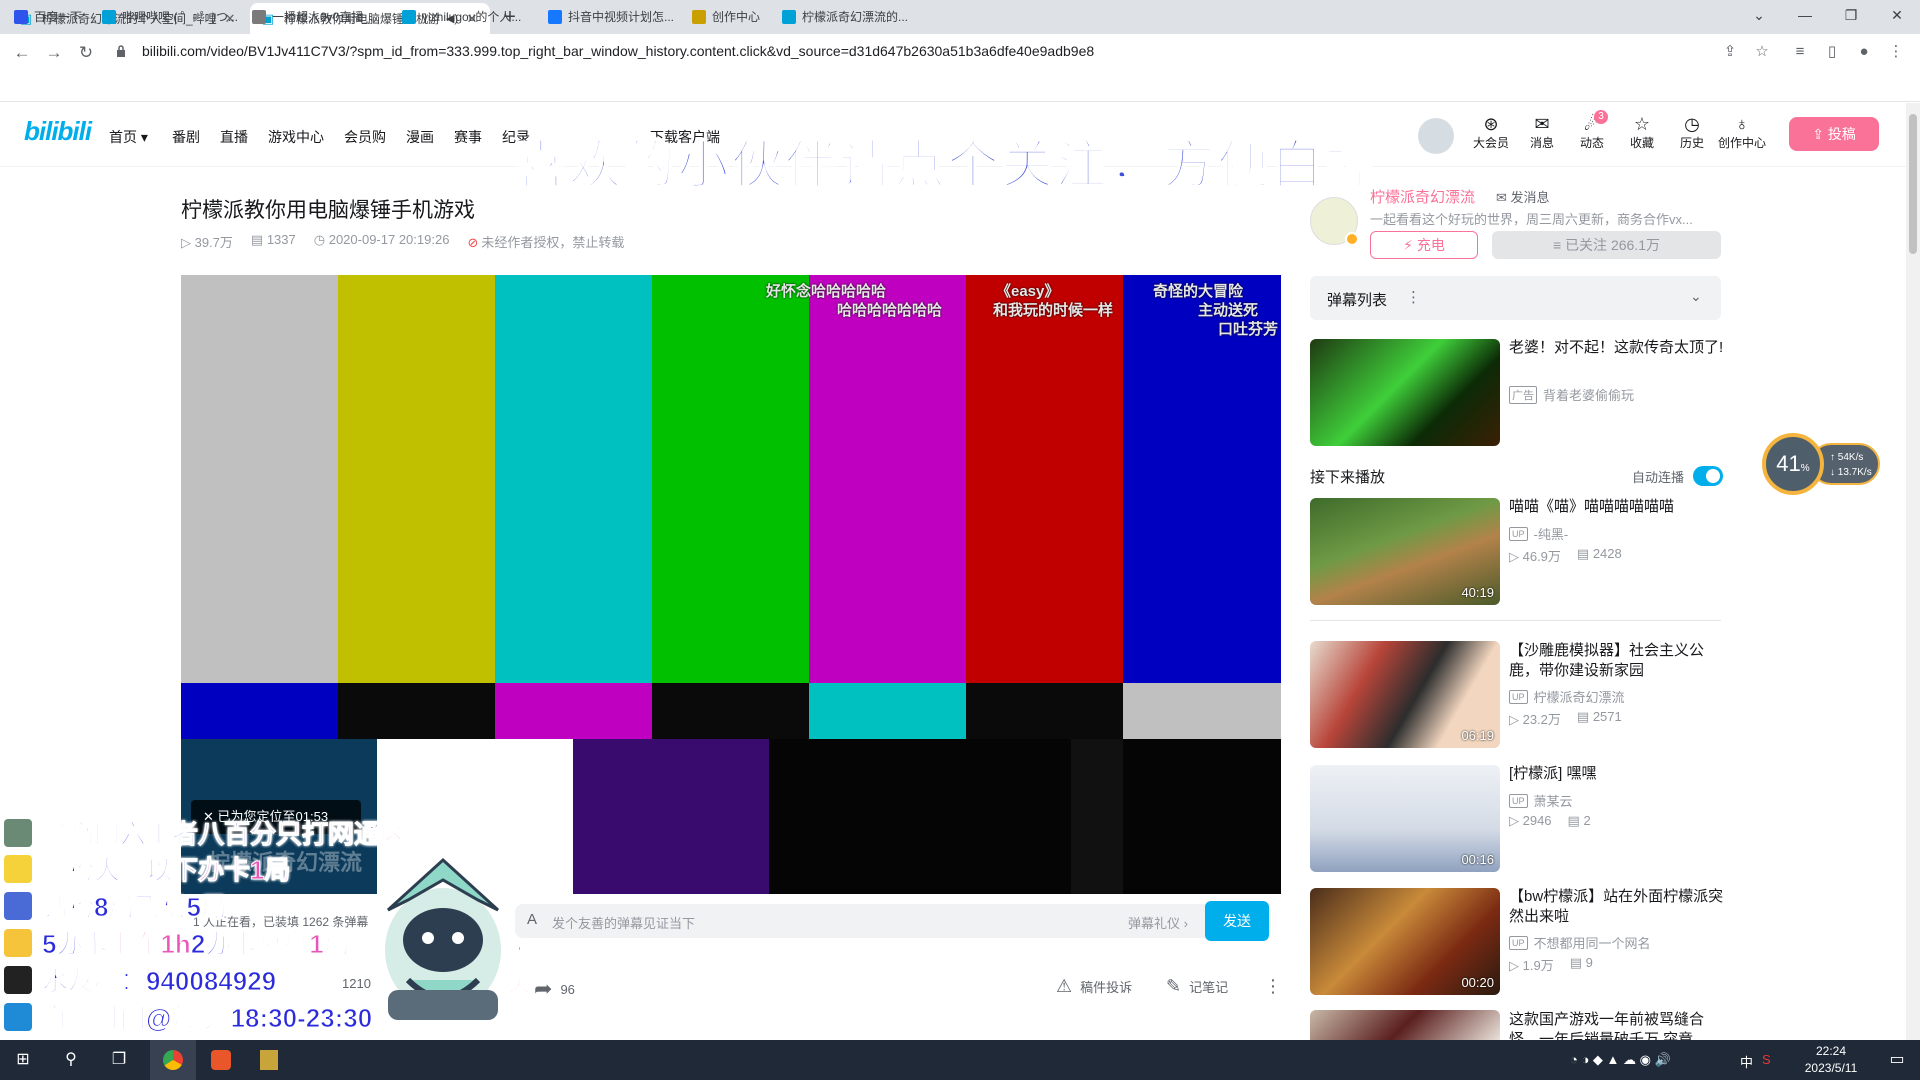  I want to click on video-thumbnail, so click(1405, 1025).